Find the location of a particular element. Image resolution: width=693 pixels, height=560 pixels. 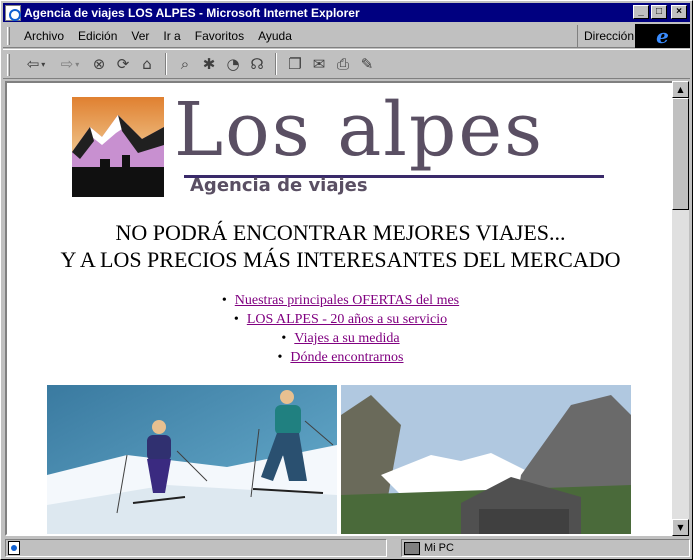

menu-edicion: Edición is located at coordinates (97, 36).